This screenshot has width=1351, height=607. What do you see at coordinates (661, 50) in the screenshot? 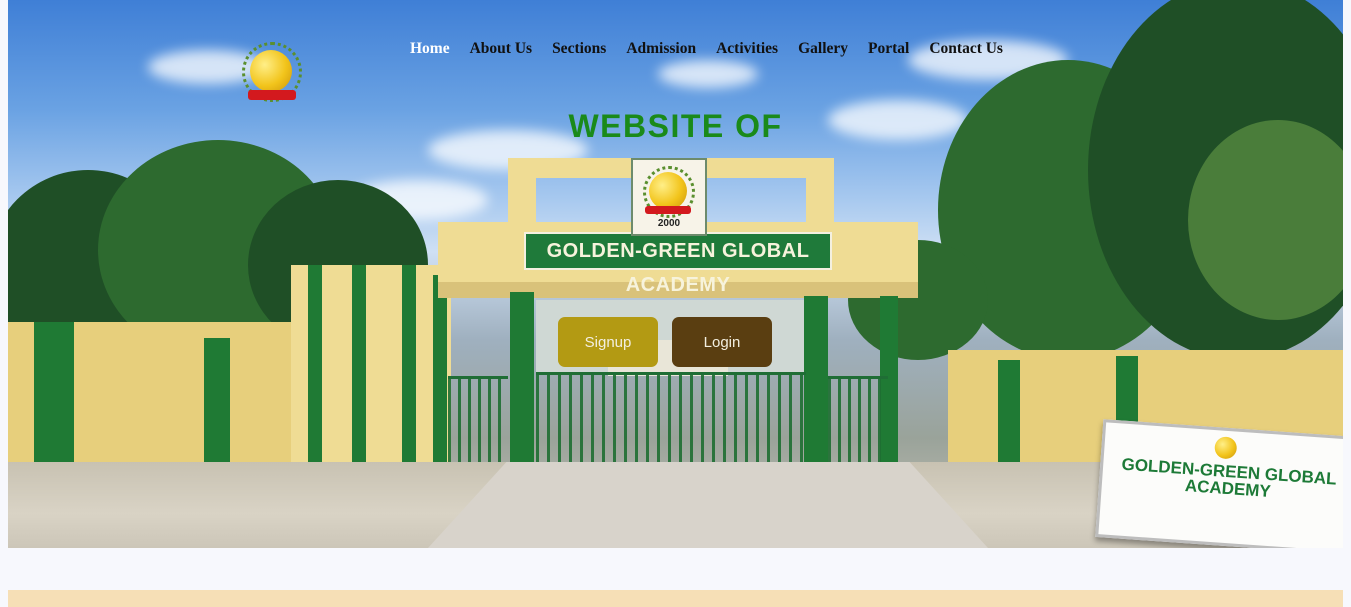
I see `nav-admission: Admission` at bounding box center [661, 50].